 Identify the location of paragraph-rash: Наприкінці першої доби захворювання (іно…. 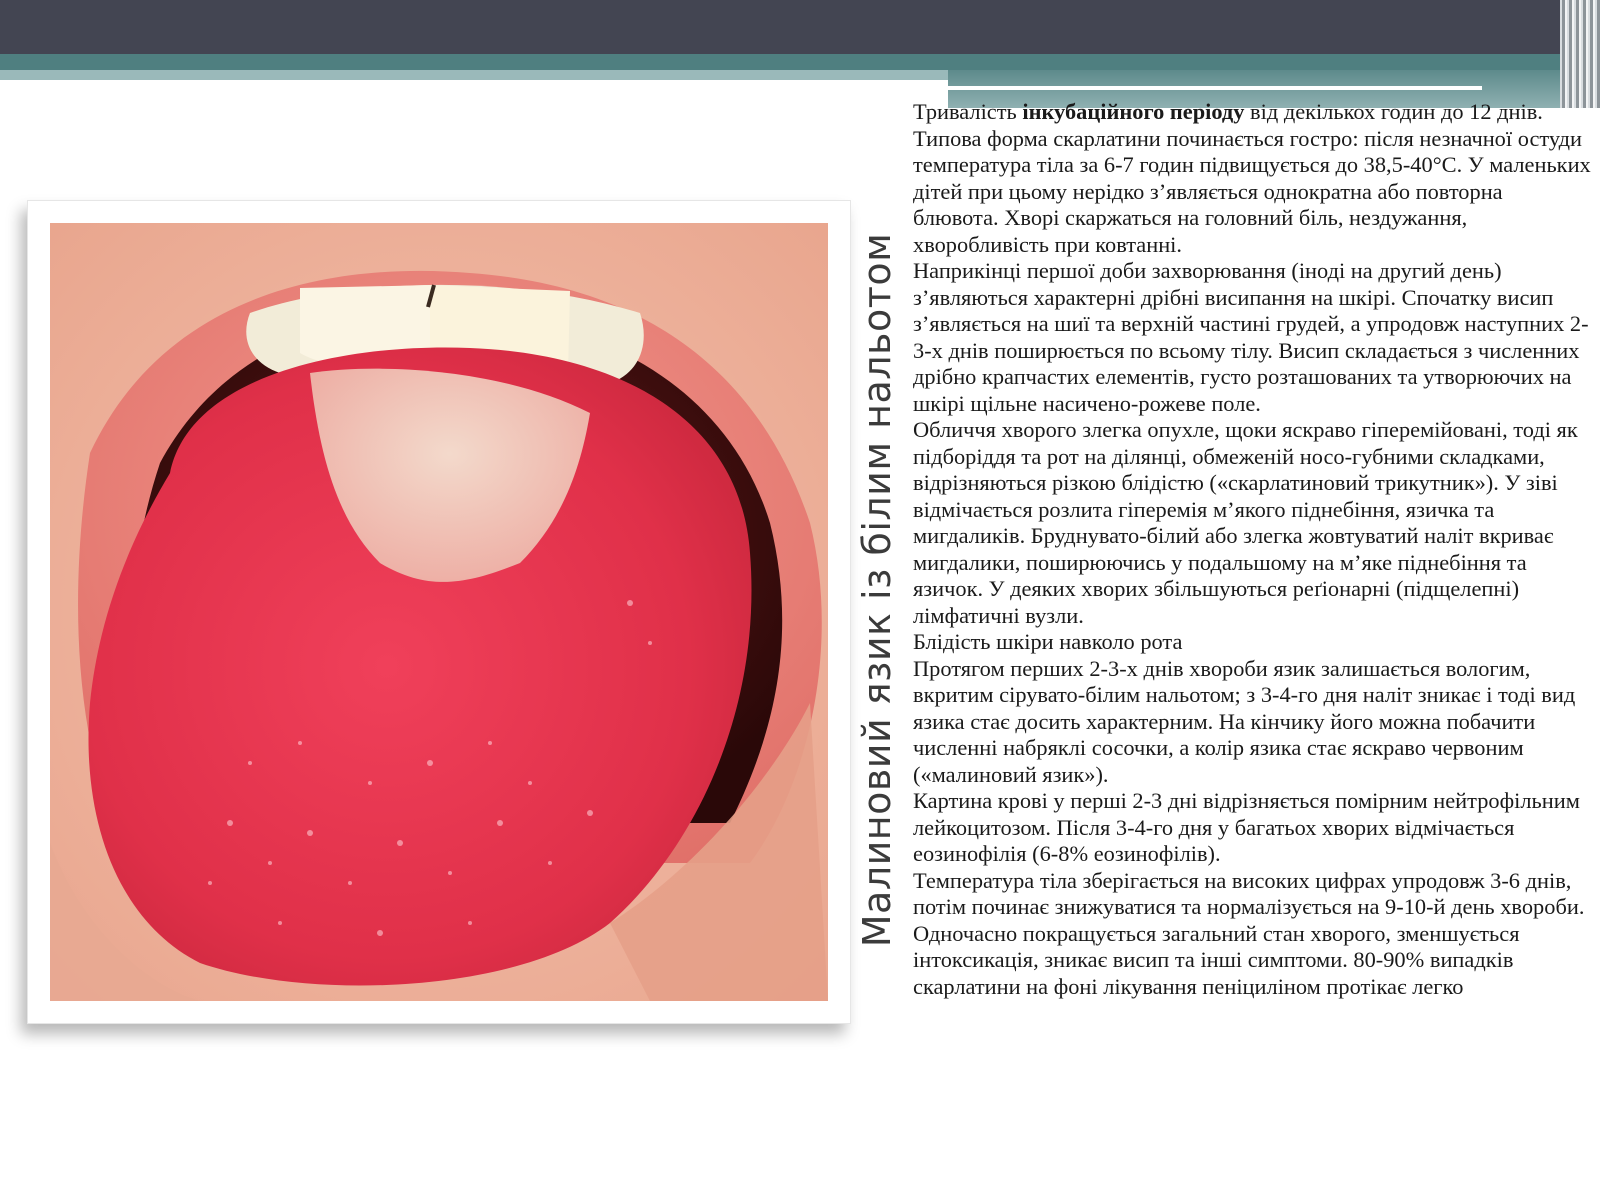
(1251, 337).